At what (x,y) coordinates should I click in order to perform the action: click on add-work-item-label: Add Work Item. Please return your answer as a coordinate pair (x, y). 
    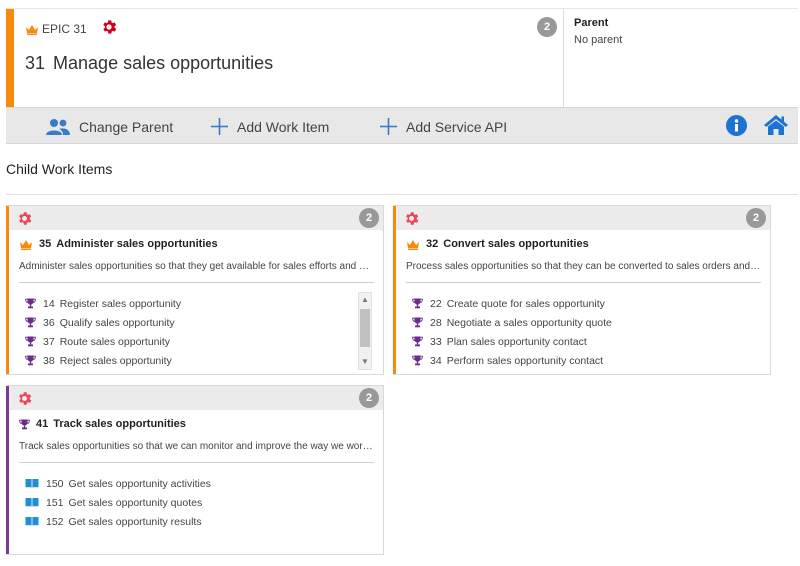
    Looking at the image, I should click on (283, 126).